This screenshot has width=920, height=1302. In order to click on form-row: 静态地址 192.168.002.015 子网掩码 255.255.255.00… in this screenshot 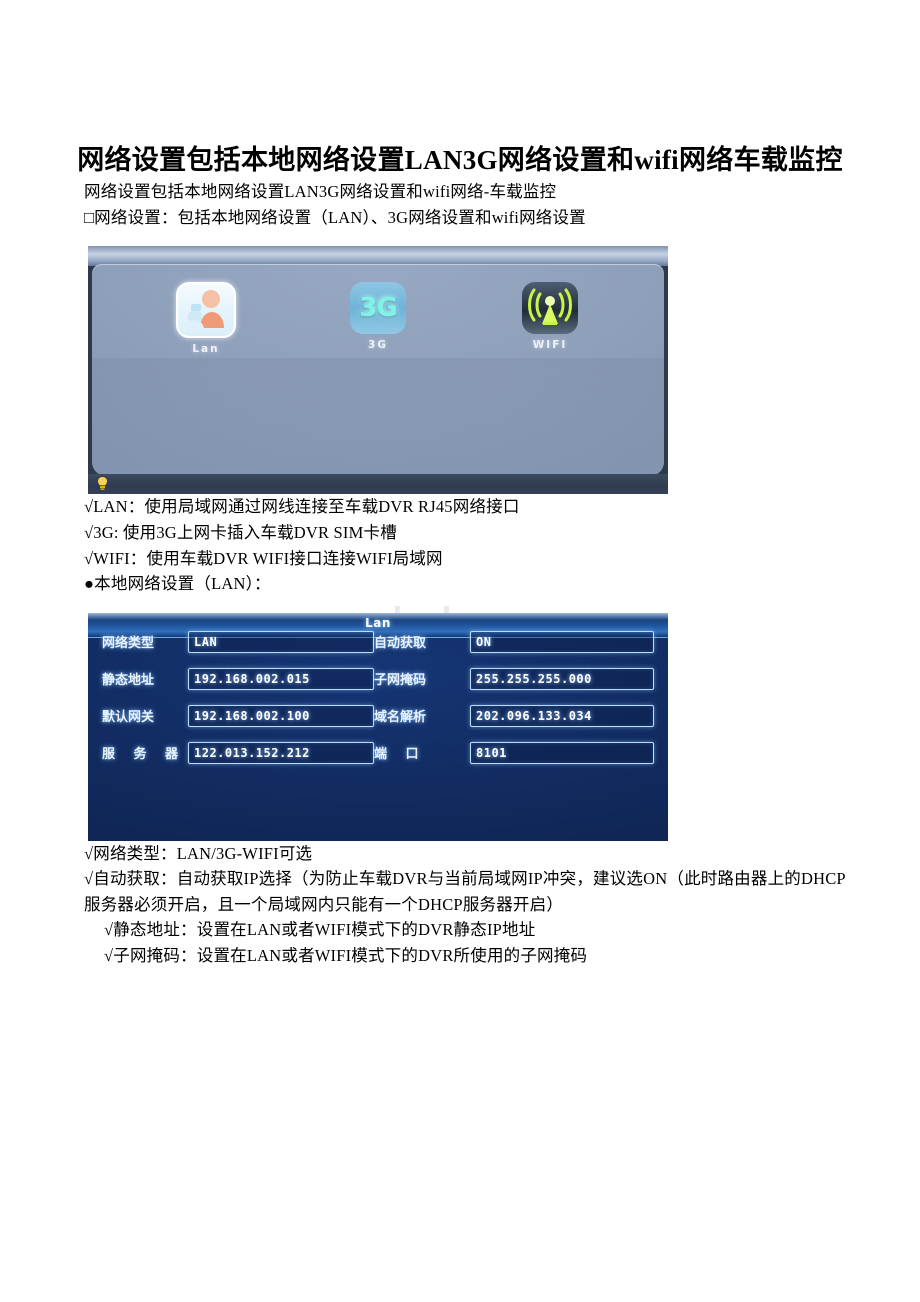, I will do `click(378, 679)`.